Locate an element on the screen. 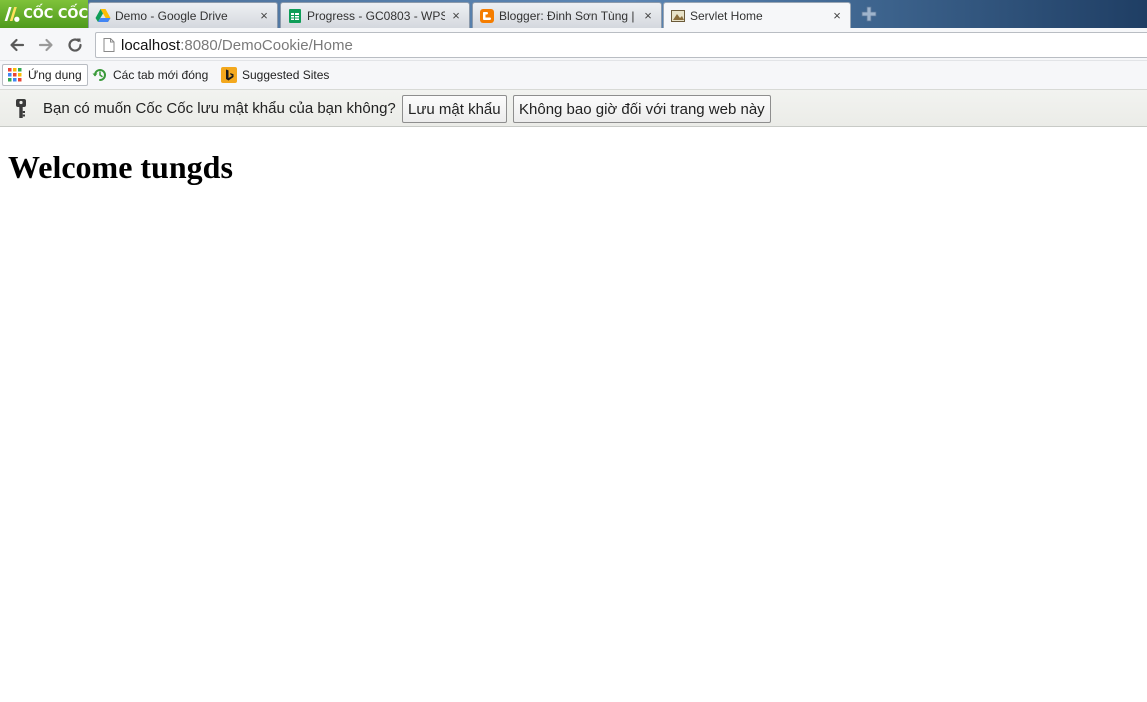  reload-icon is located at coordinates (75, 45).